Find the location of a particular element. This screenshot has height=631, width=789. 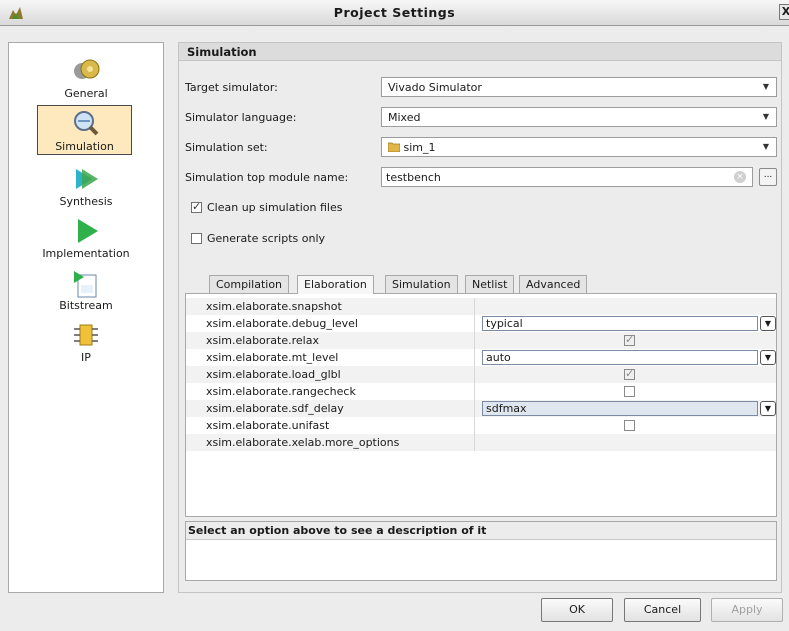

ip-chip-icon is located at coordinates (86, 335).